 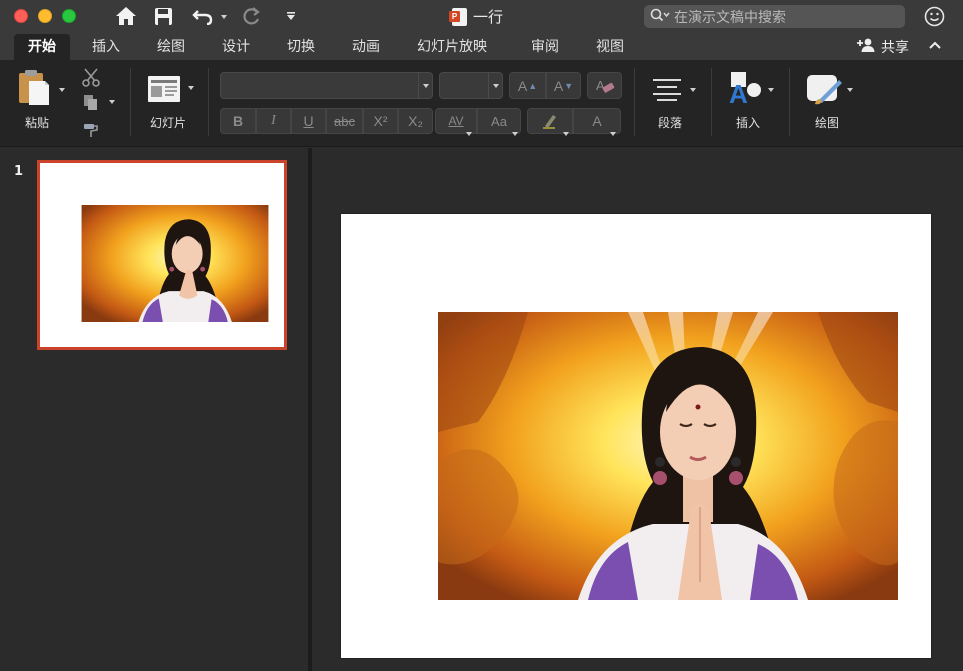 I want to click on font-color-button: A, so click(x=597, y=121).